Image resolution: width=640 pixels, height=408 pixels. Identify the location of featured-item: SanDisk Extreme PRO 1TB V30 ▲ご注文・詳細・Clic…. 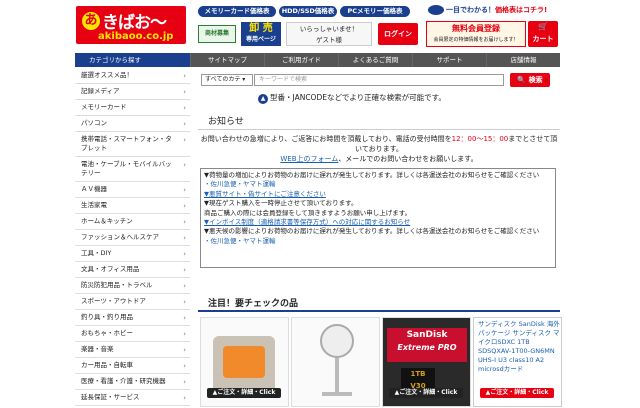
(426, 362).